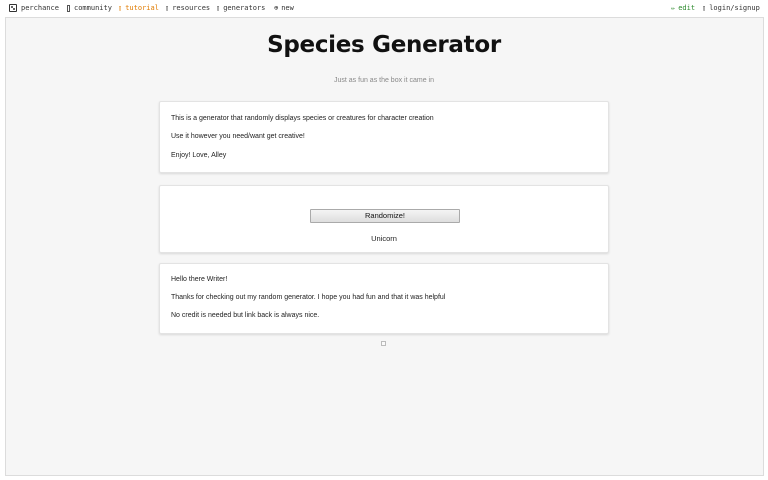 This screenshot has width=768, height=480. I want to click on nav-home-link: perchance, so click(34, 8).